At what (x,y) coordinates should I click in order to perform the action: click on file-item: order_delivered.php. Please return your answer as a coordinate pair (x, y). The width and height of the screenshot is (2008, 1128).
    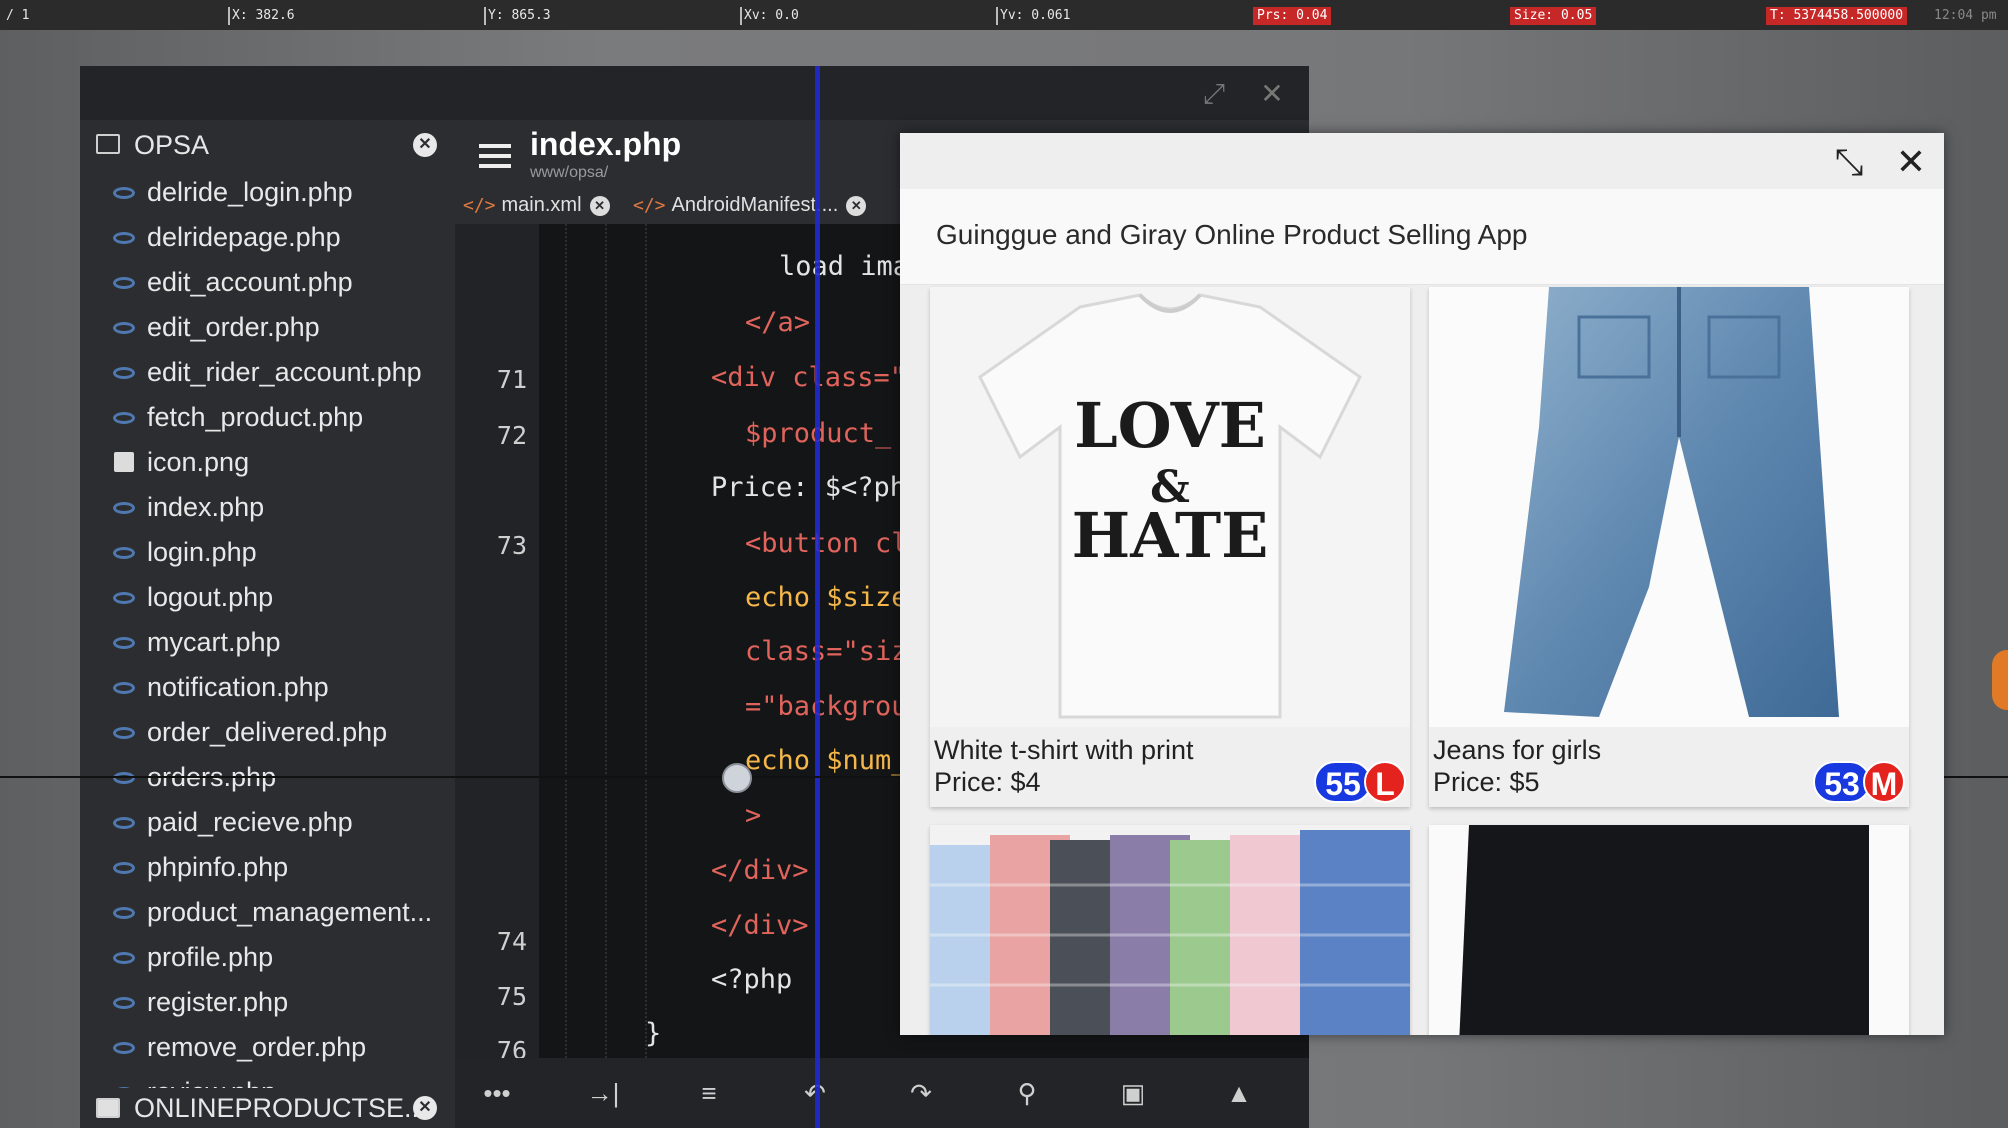
    Looking at the image, I should click on (267, 732).